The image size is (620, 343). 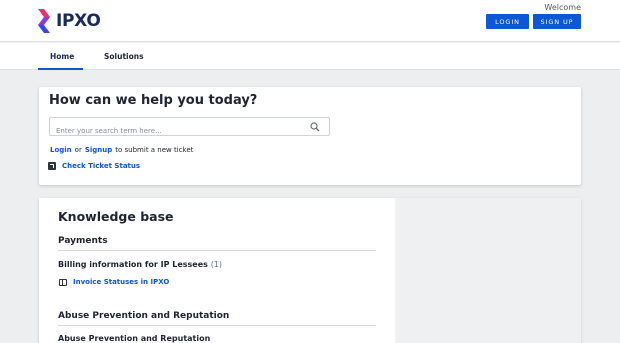 I want to click on section-title-payments: Payments, so click(x=83, y=241).